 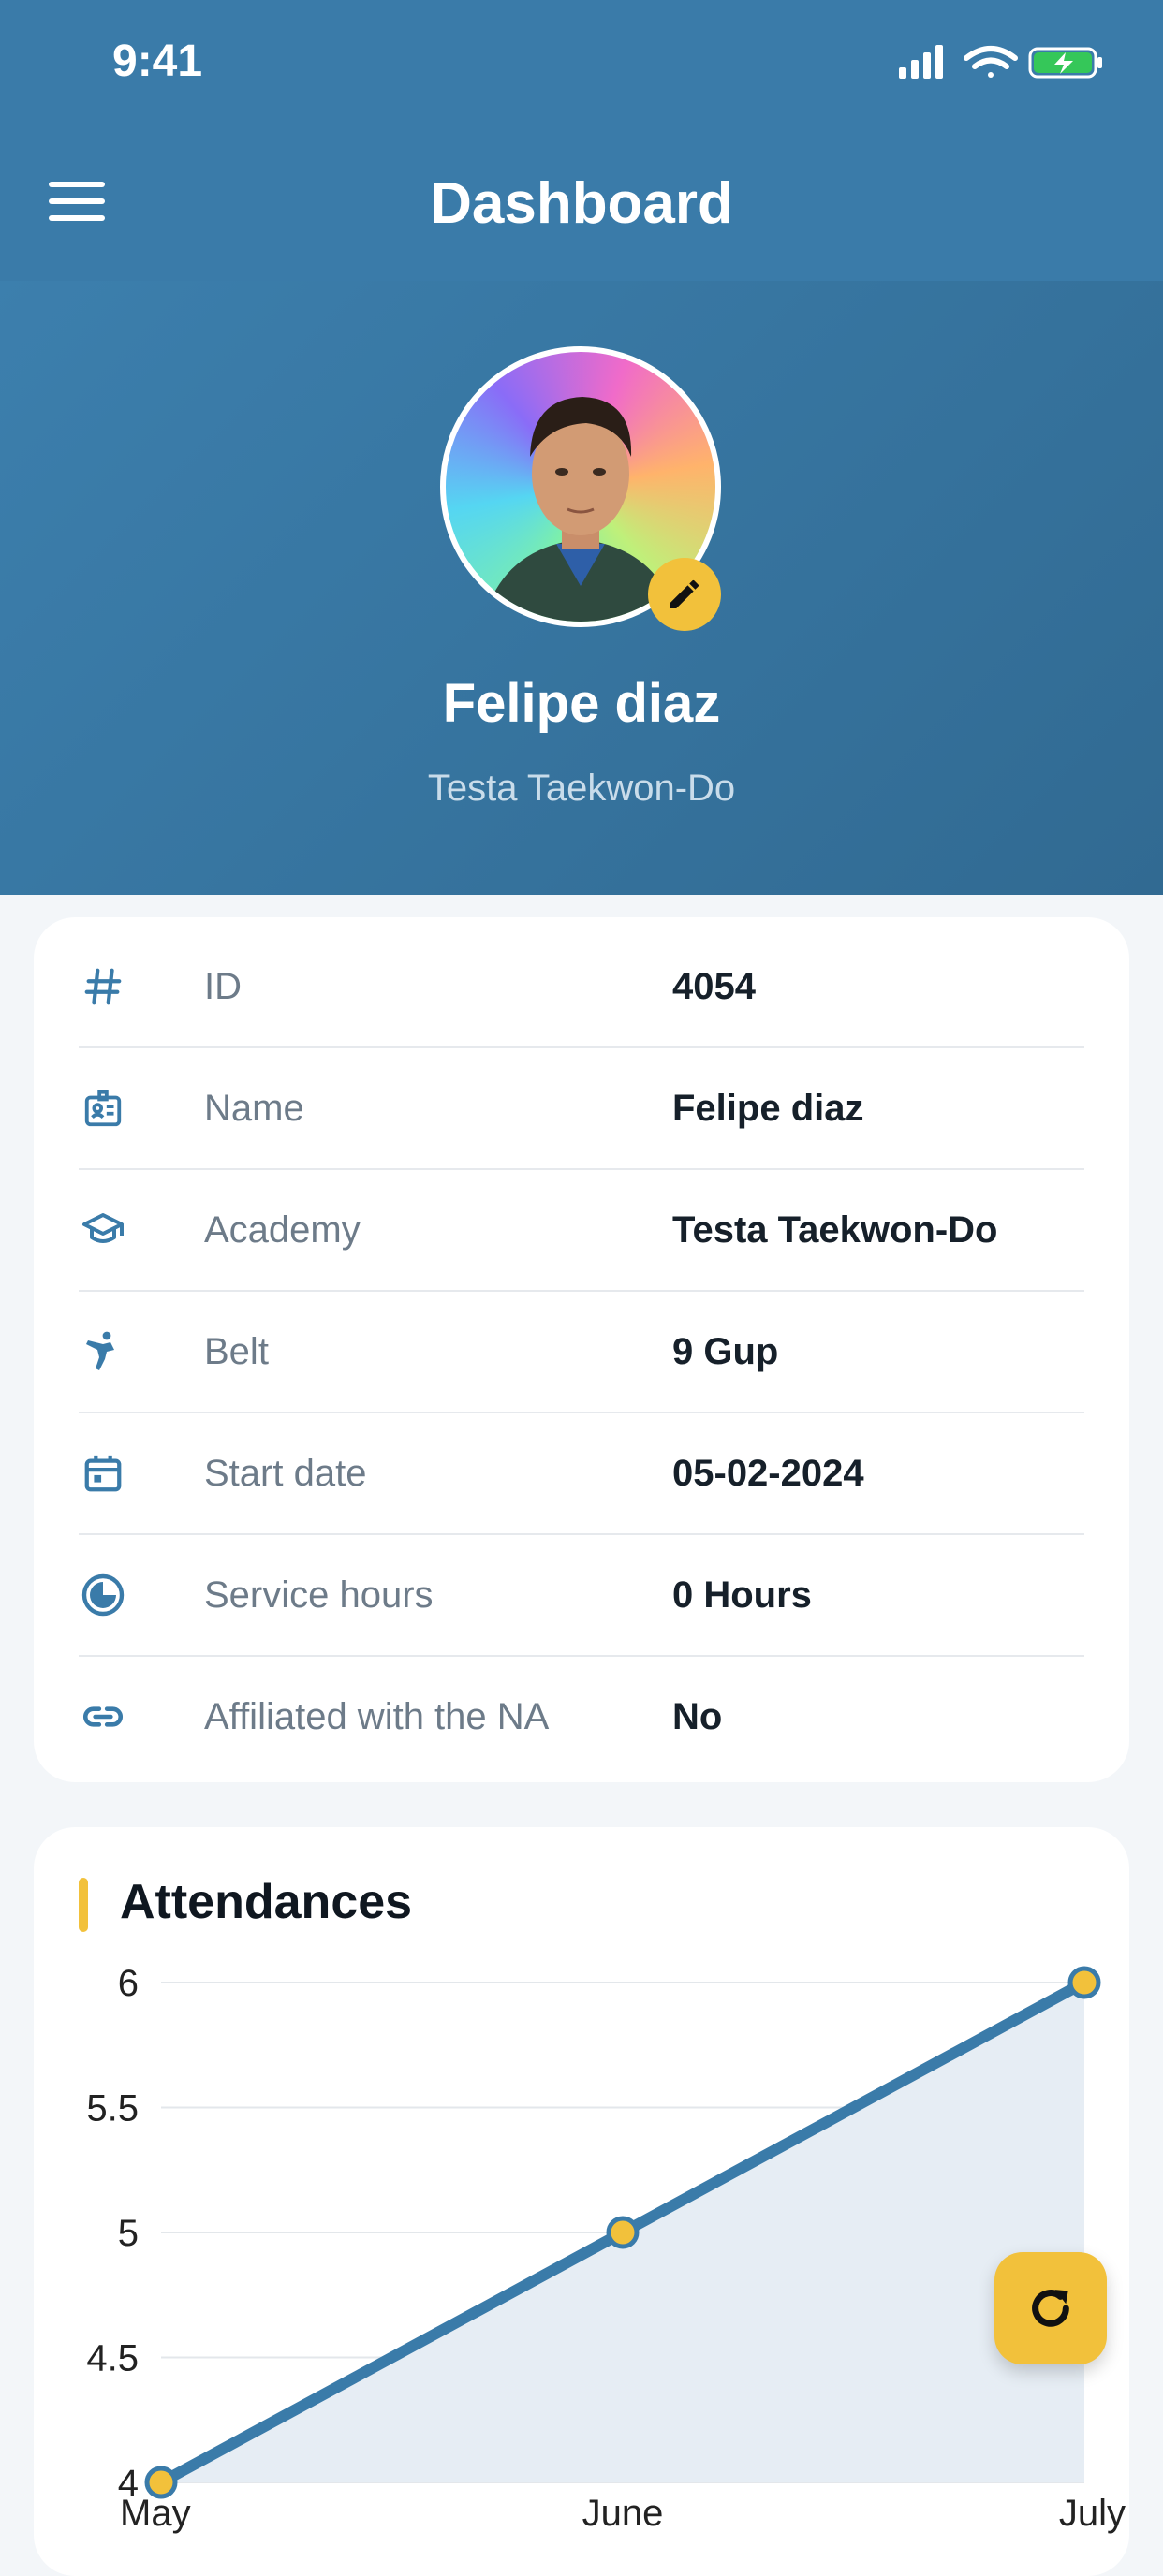 What do you see at coordinates (103, 986) in the screenshot?
I see `hash-icon` at bounding box center [103, 986].